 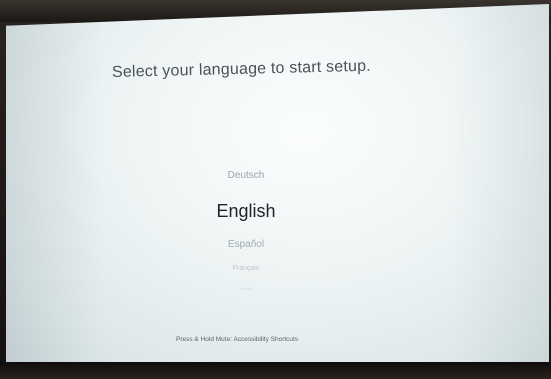 What do you see at coordinates (246, 175) in the screenshot?
I see `language-option-deutsch: Deutsch` at bounding box center [246, 175].